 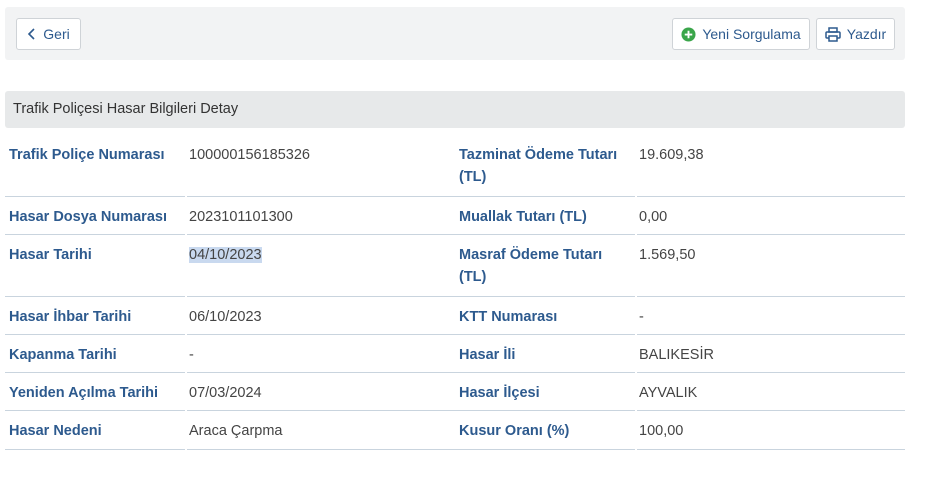 I want to click on label-muallak-tutari: Muallak Tutarı (TL), so click(x=523, y=217).